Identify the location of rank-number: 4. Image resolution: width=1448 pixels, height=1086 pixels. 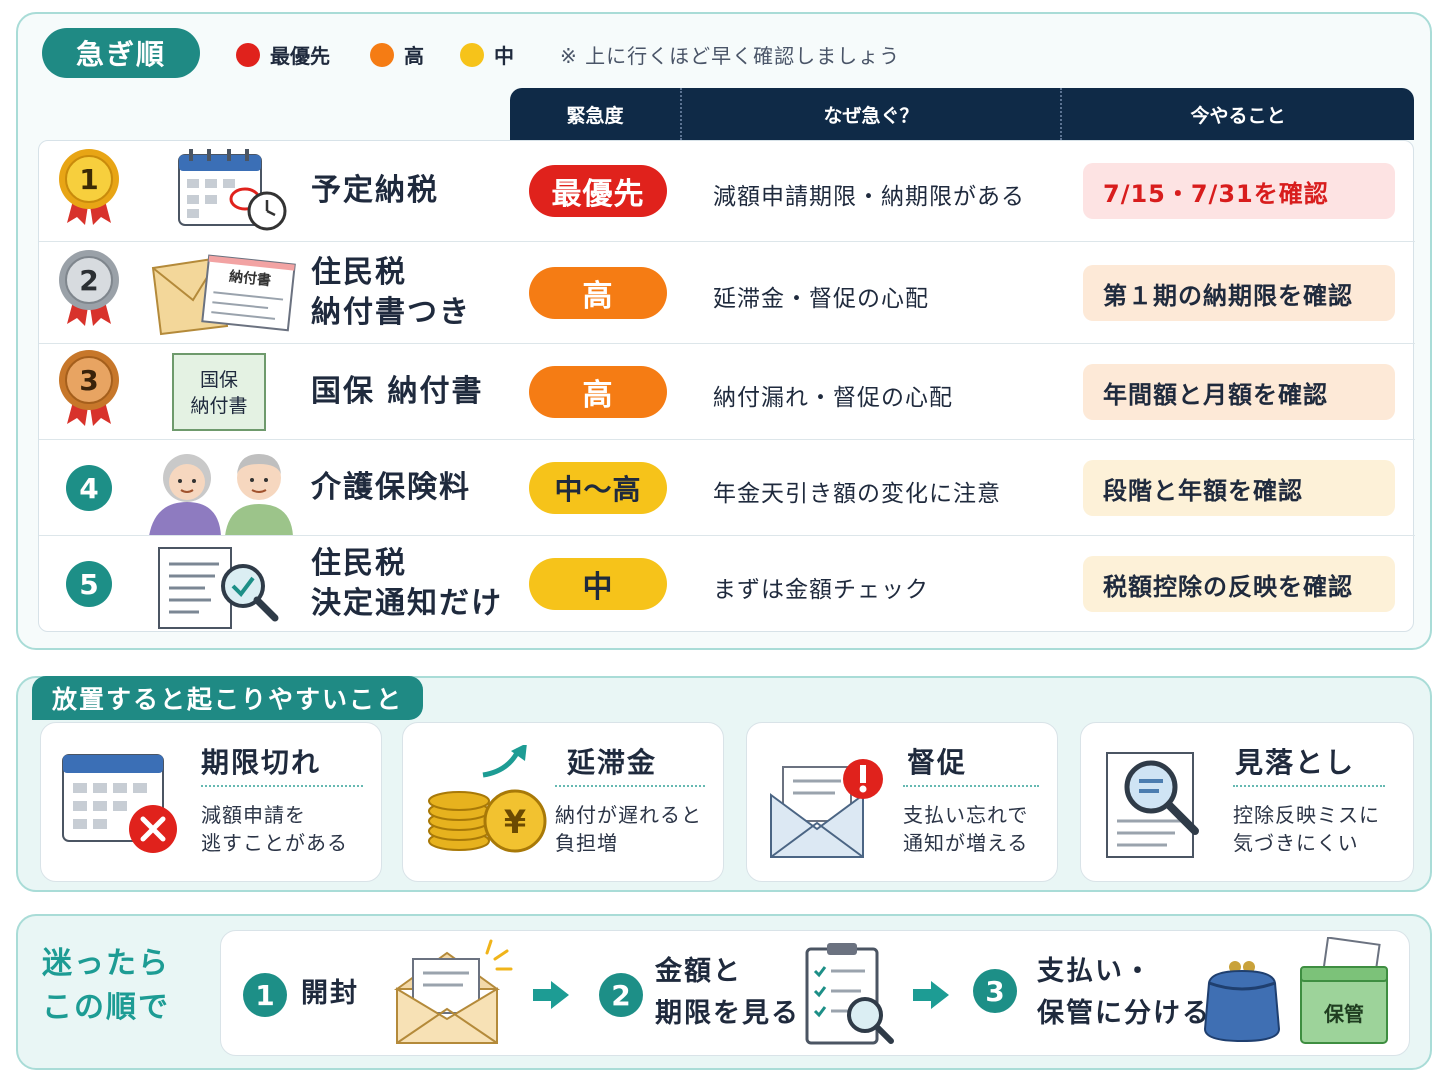
(89, 488).